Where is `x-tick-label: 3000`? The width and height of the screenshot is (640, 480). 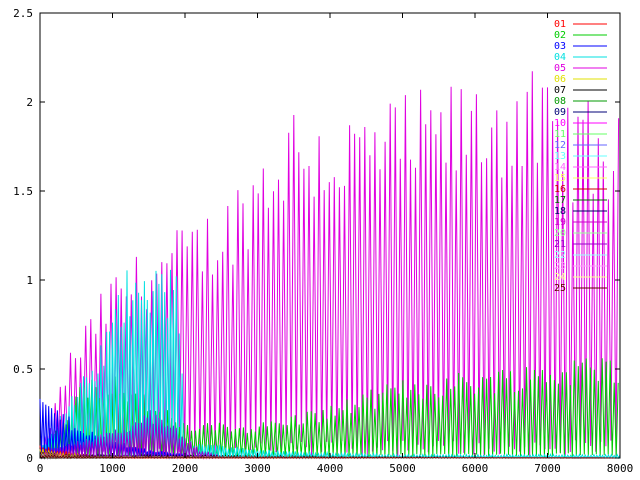
x-tick-label: 3000 is located at coordinates (257, 468).